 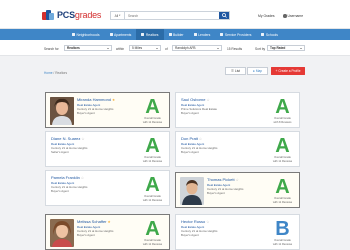 What do you see at coordinates (79, 15) in the screenshot?
I see `logo-text: PCSgrades` at bounding box center [79, 15].